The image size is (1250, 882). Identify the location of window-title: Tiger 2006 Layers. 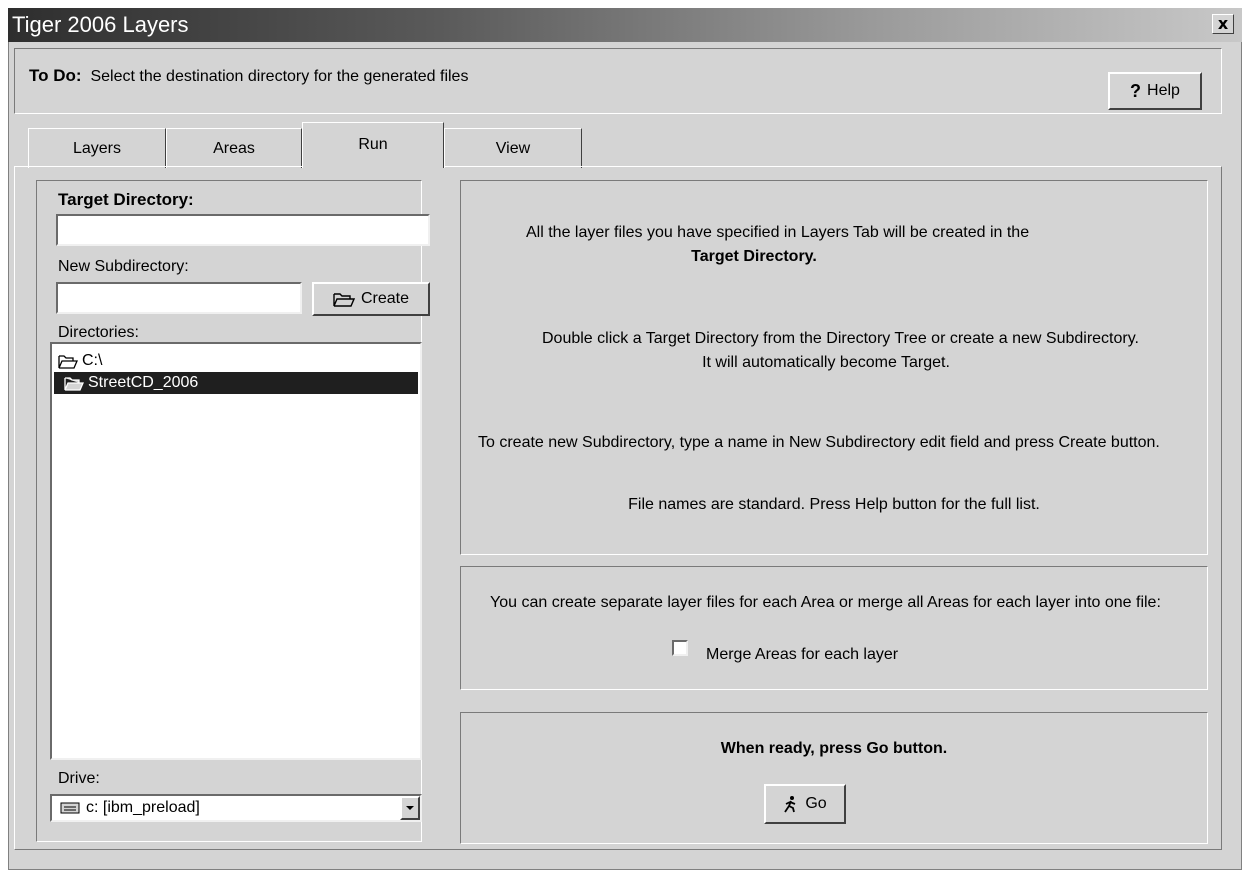
(100, 24).